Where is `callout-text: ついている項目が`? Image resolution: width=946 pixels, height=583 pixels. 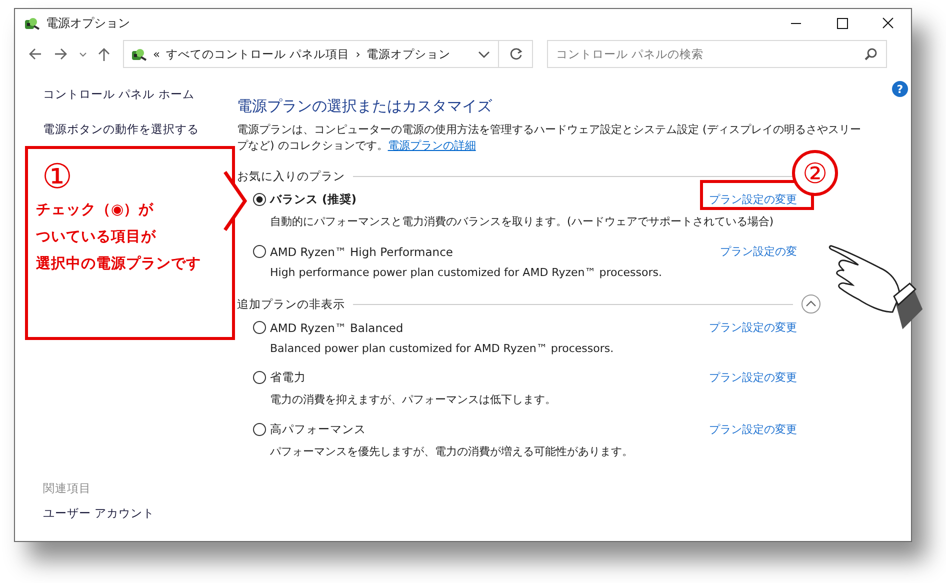
callout-text: ついている項目が is located at coordinates (96, 237).